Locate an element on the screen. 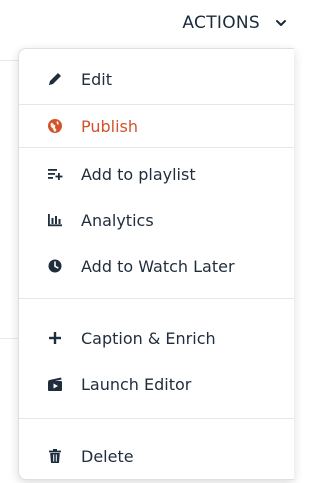 This screenshot has height=483, width=320. video-editor-icon is located at coordinates (55, 384).